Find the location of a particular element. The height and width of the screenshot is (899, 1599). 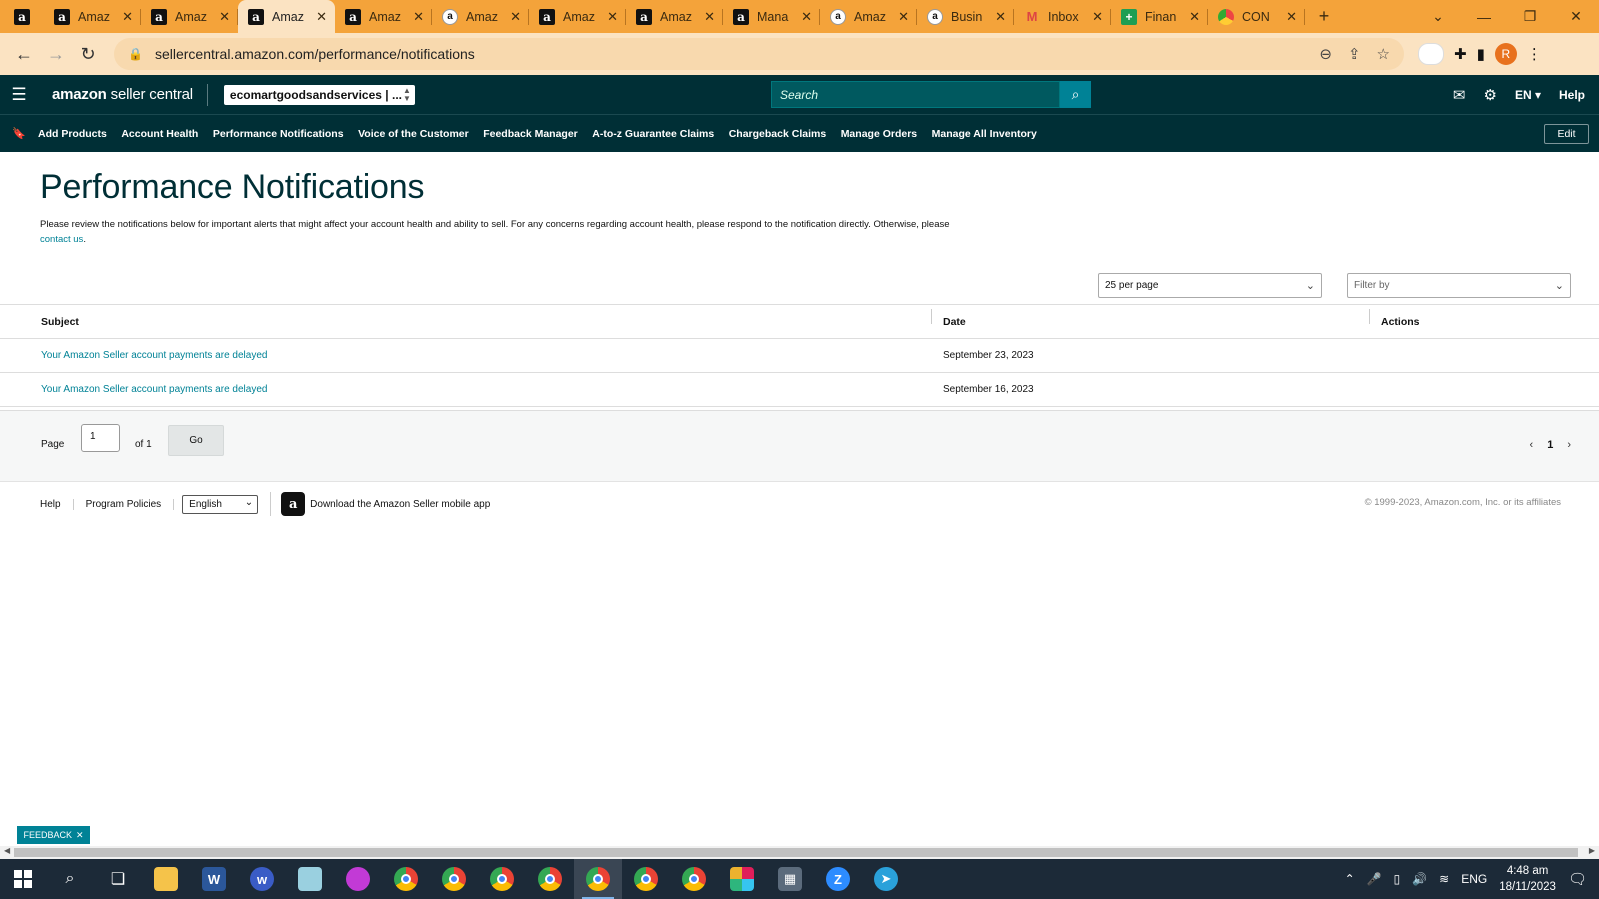

language-selector: EN ▾ is located at coordinates (1528, 95).